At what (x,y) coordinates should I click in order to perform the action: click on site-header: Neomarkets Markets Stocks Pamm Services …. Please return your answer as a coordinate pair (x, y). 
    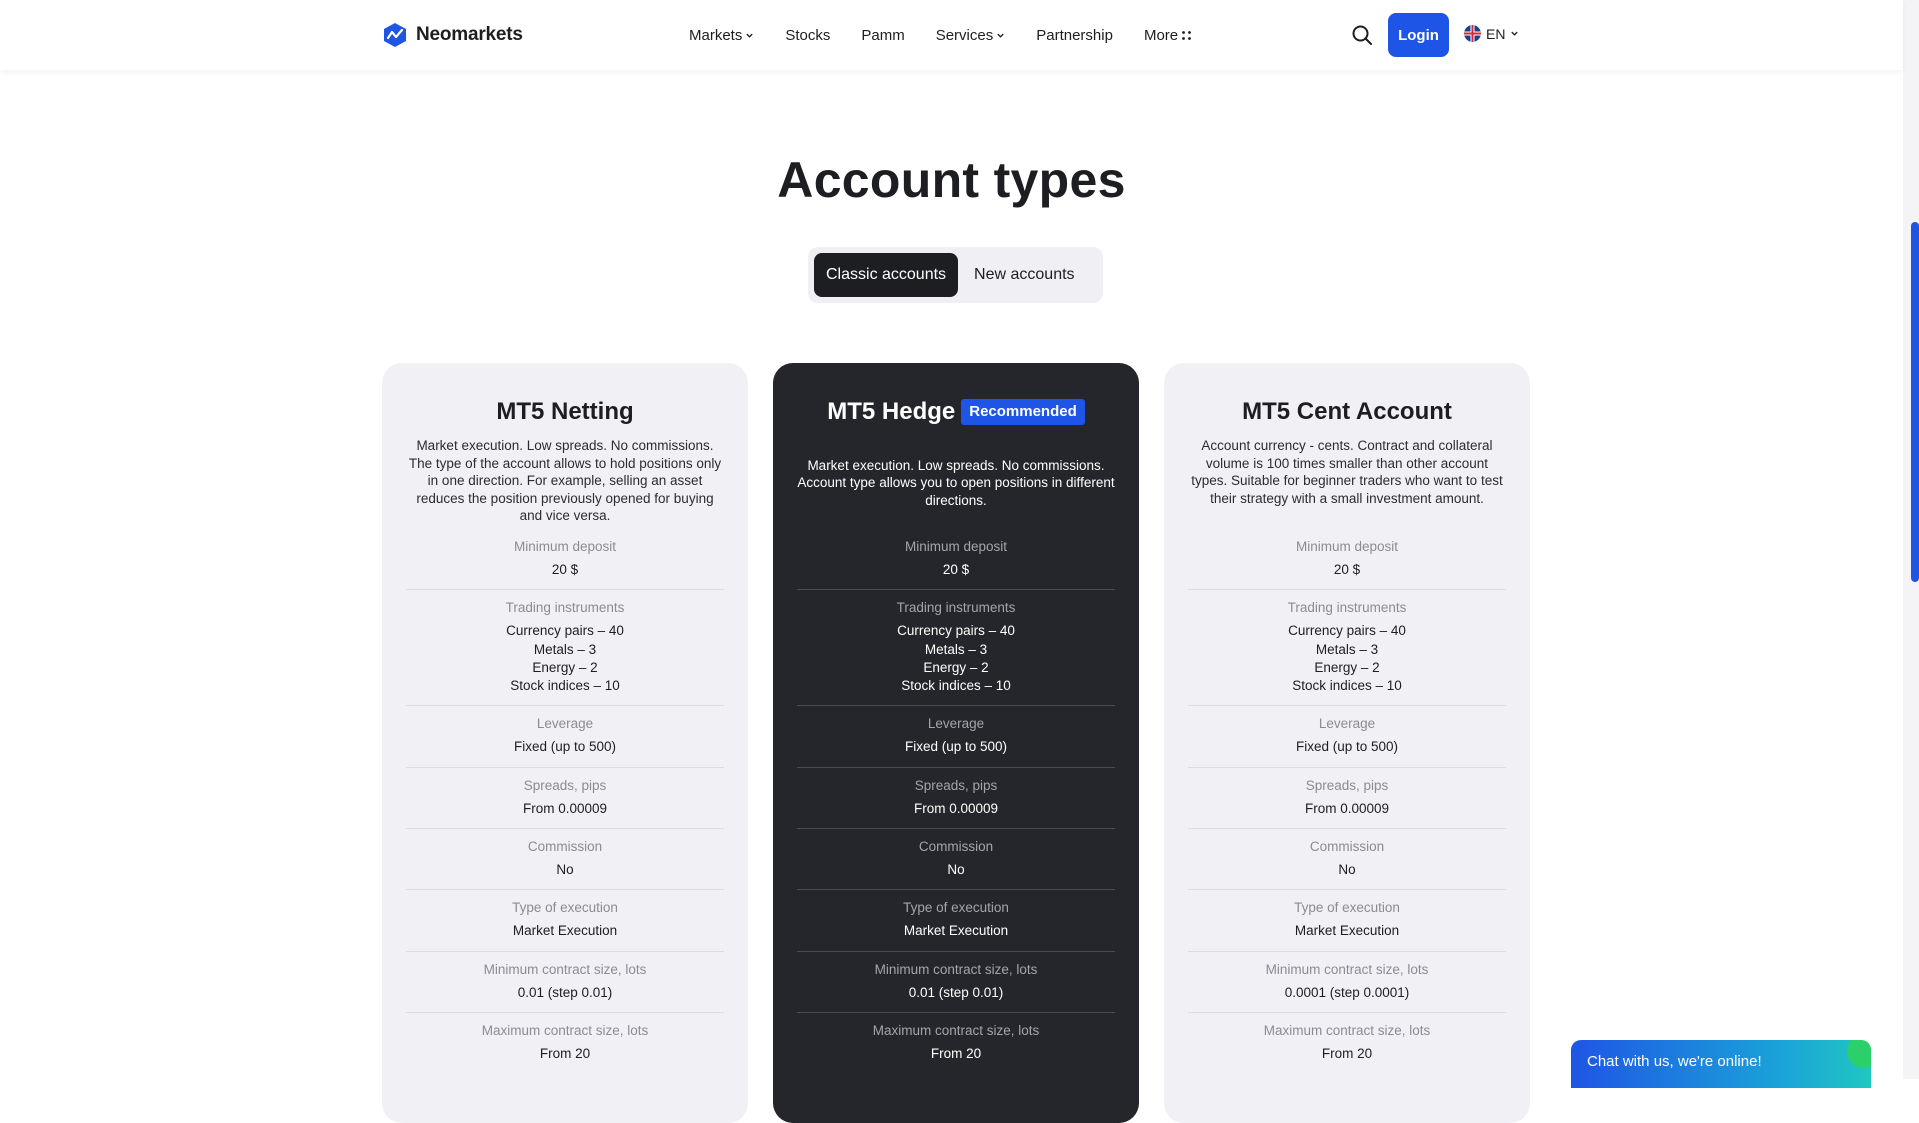
    Looking at the image, I should click on (951, 35).